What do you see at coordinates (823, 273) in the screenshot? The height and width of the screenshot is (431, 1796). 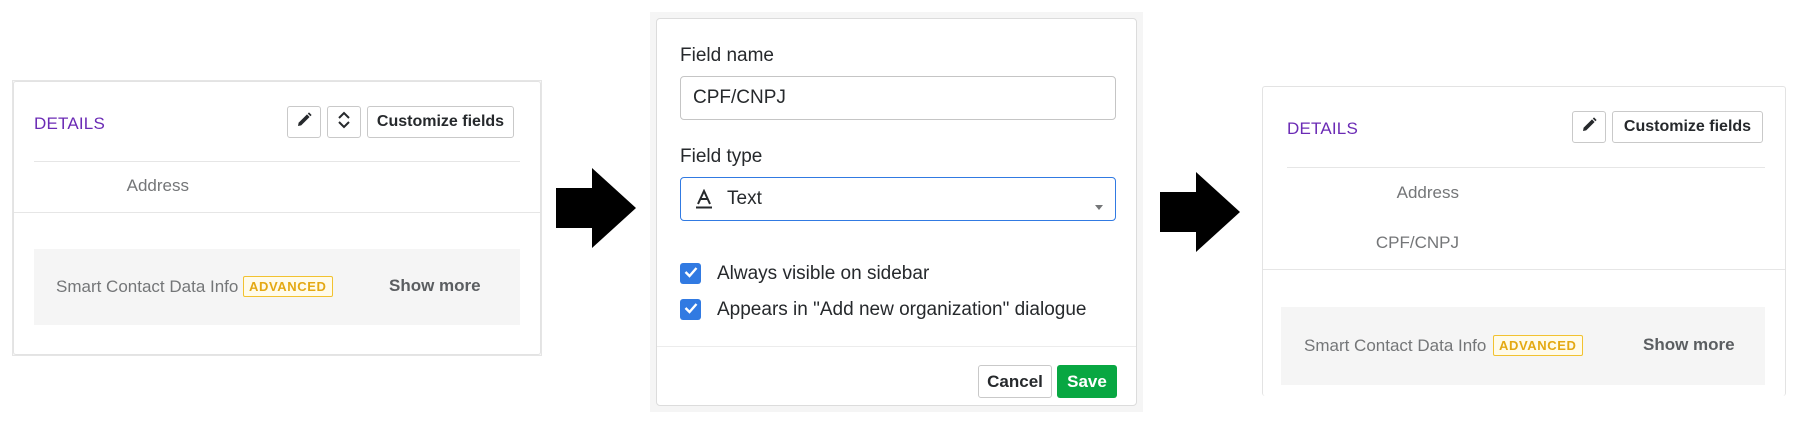 I see `always-visible-label: Always visible on sidebar` at bounding box center [823, 273].